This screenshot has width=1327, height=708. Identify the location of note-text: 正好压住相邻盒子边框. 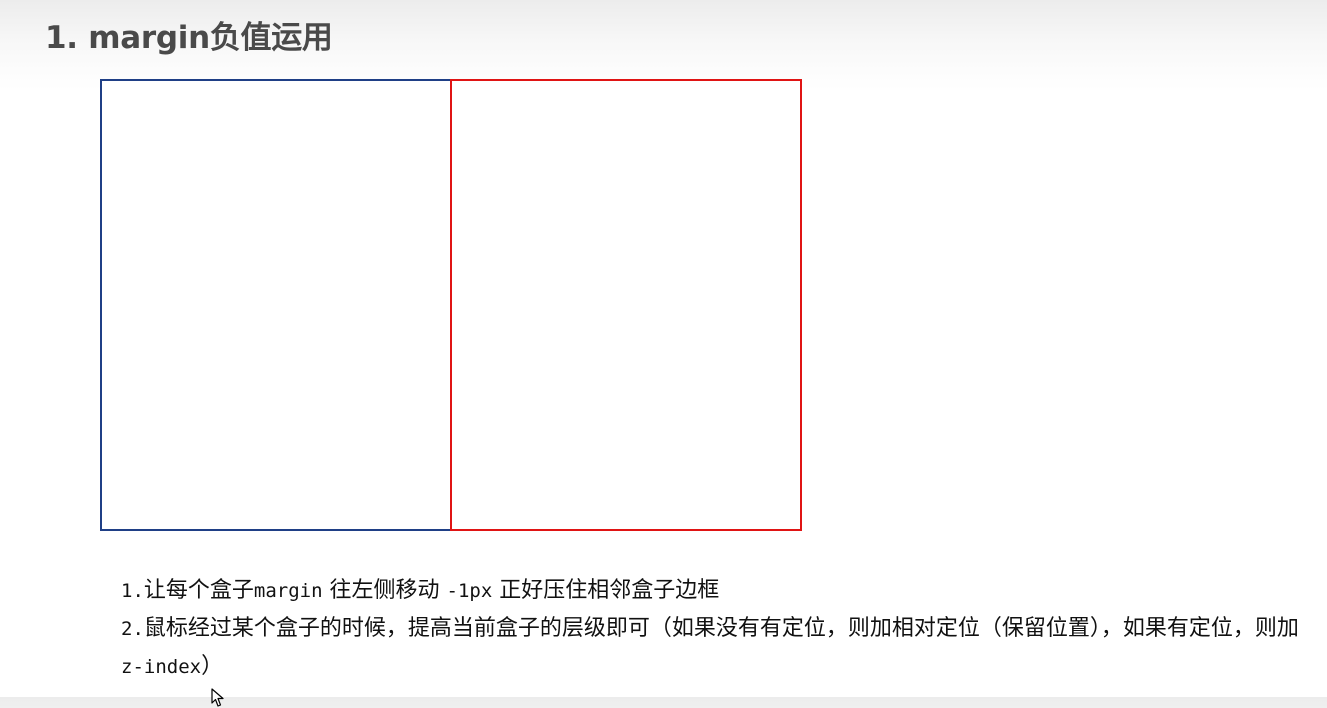
(606, 590).